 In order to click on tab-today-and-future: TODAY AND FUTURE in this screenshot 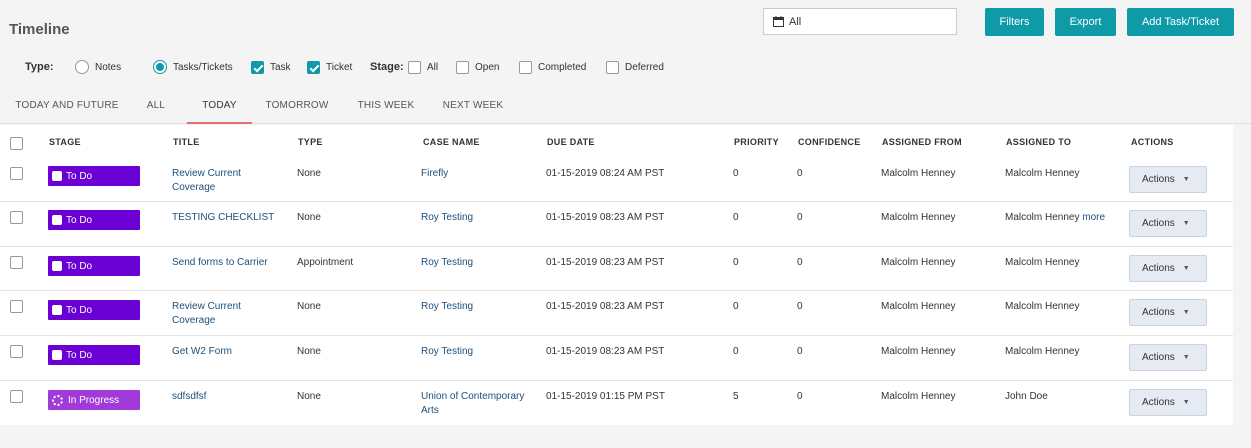, I will do `click(67, 106)`.